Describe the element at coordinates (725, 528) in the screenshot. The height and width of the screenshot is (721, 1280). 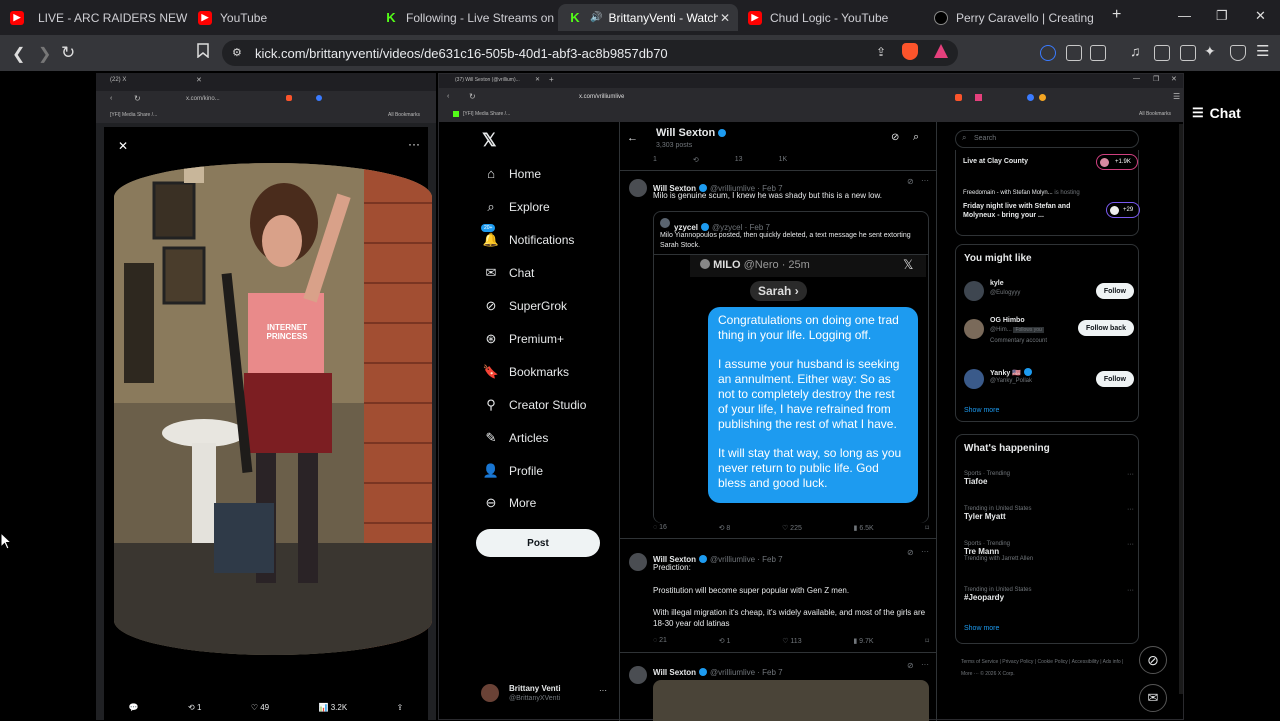
I see `repost-button: ⟲ 8` at that location.